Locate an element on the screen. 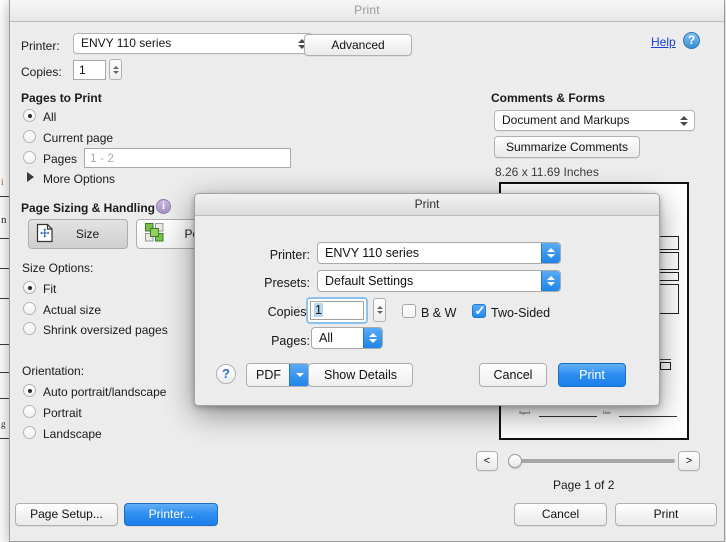  radio-size-actual-label: Actual size is located at coordinates (72, 310).